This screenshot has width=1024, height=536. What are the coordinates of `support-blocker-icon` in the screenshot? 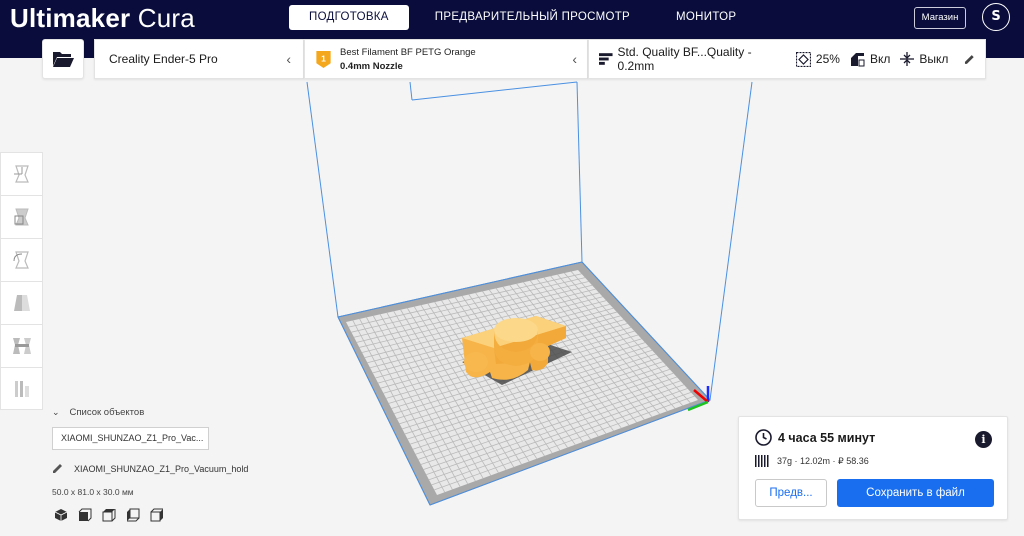 It's located at (21, 388).